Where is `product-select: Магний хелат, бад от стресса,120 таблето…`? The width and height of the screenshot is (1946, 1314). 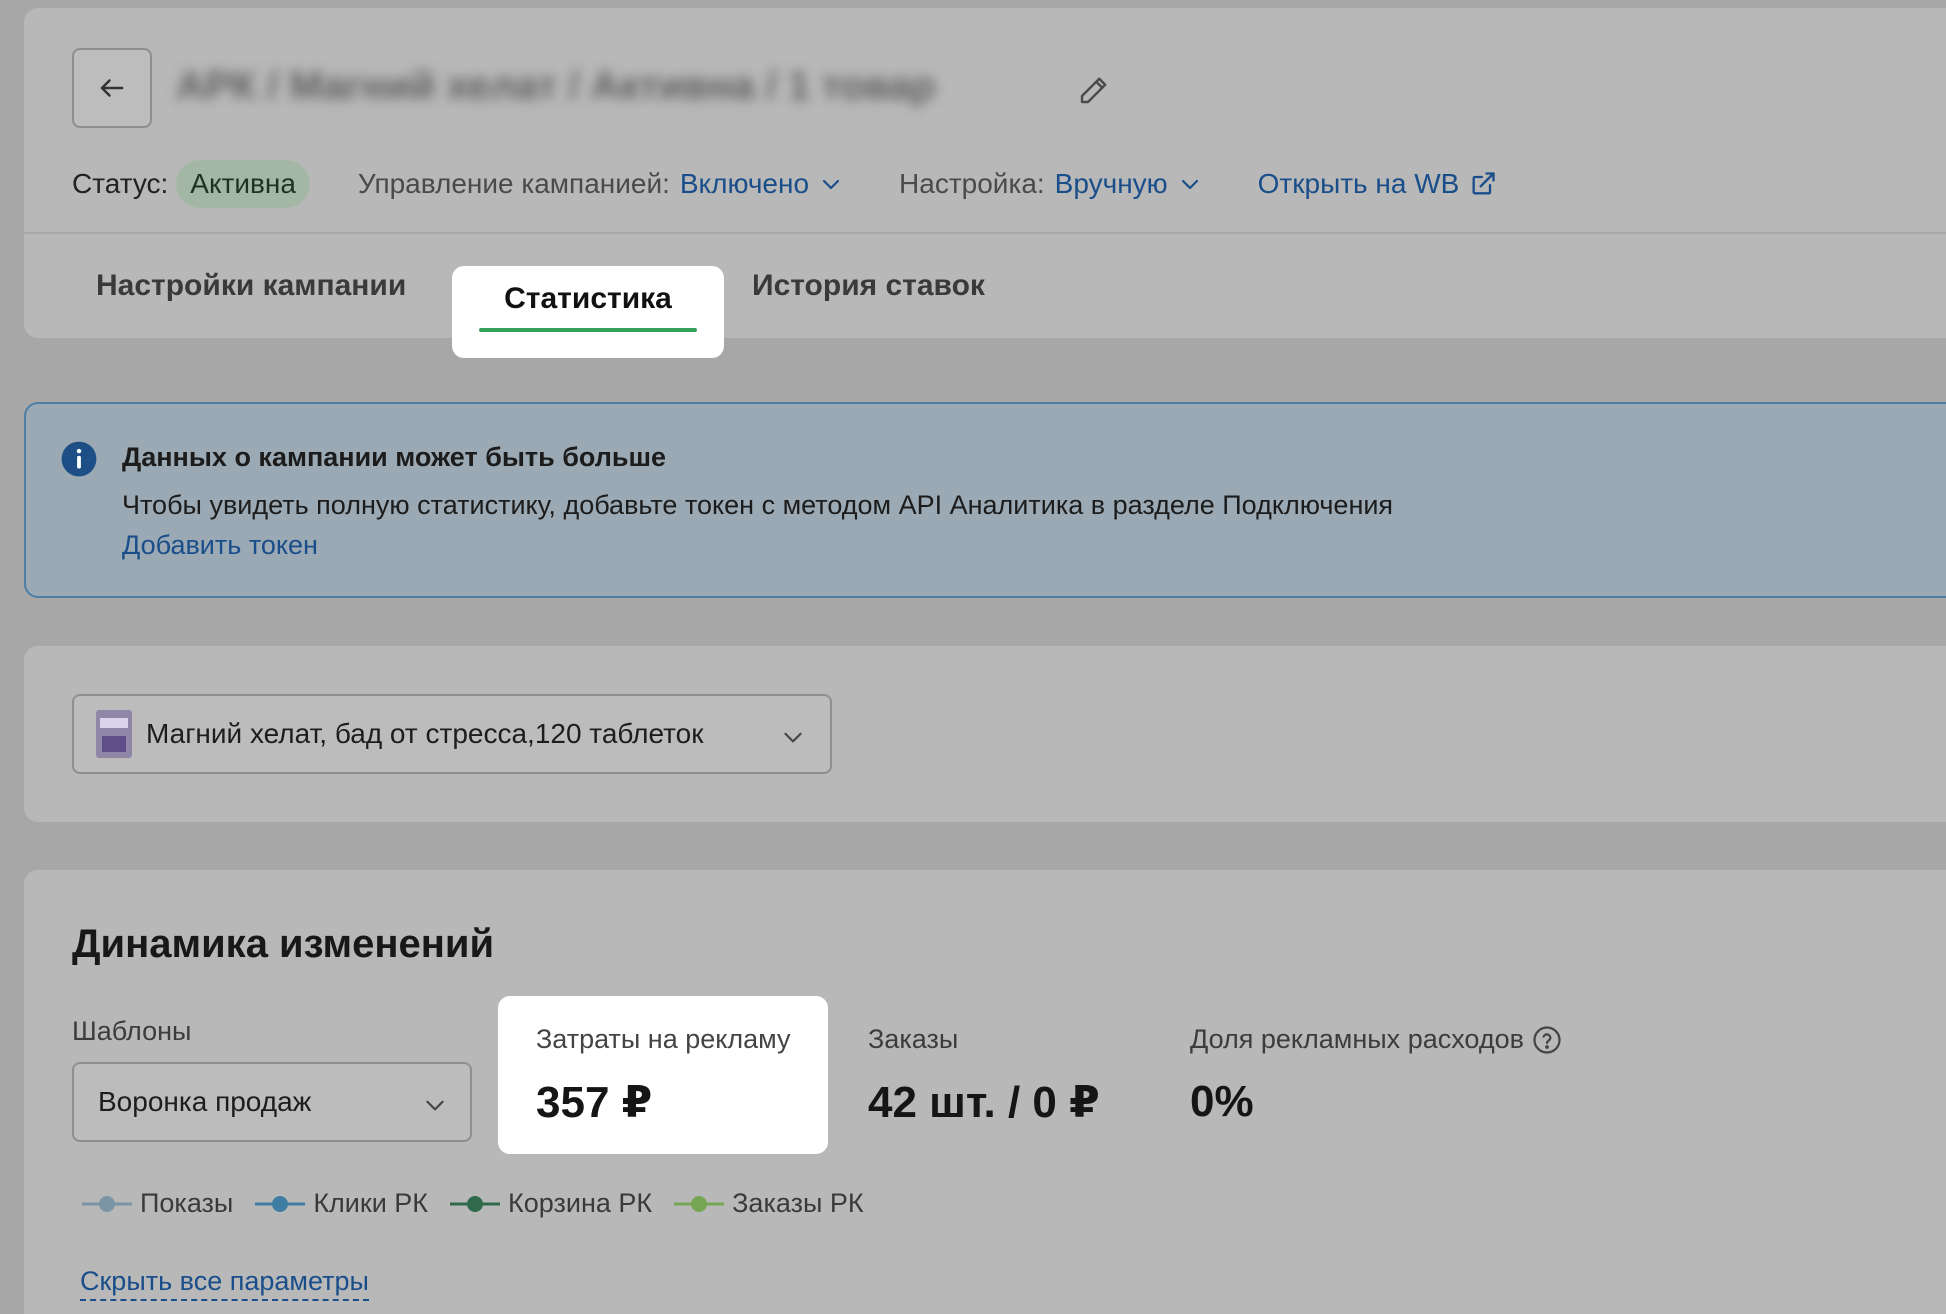 product-select: Магний хелат, бад от стресса,120 таблето… is located at coordinates (452, 734).